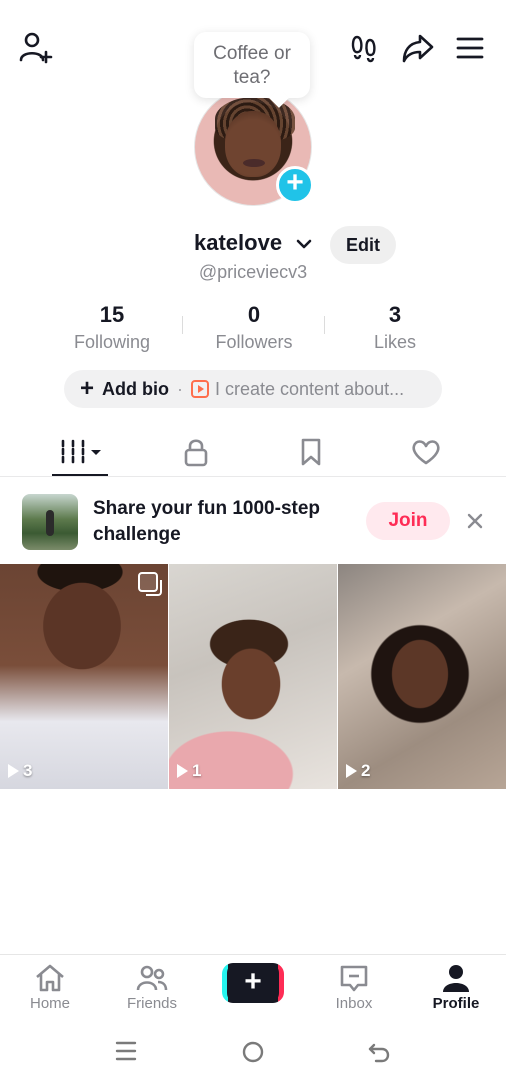 This screenshot has height=1080, width=506. Describe the element at coordinates (252, 53) in the screenshot. I see `status-bubble-line1: Coffee or` at that location.